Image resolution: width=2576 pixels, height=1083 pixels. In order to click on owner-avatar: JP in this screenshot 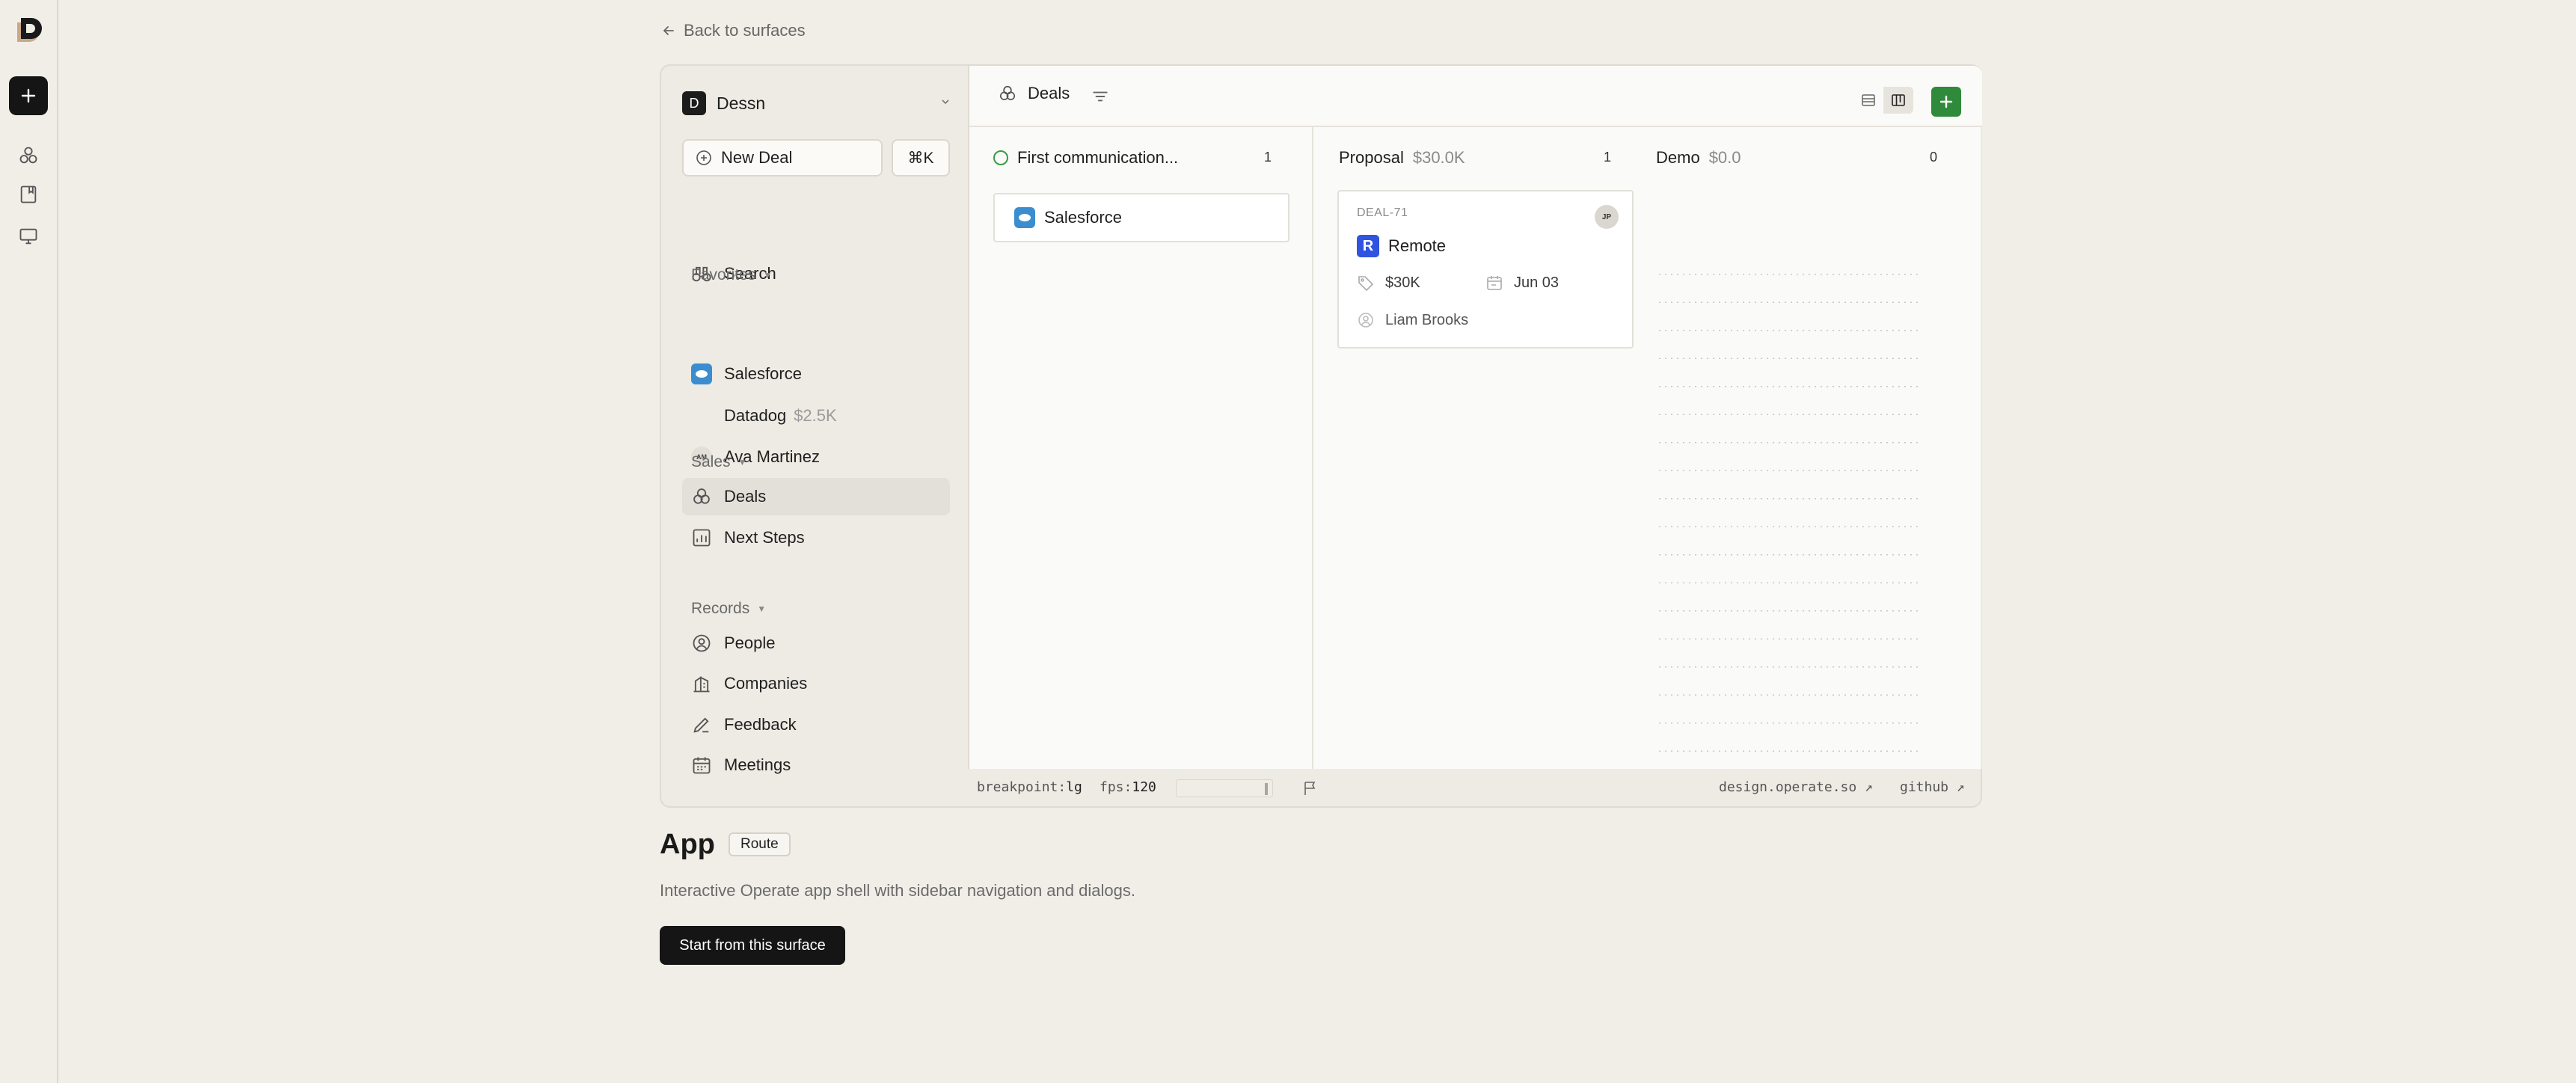, I will do `click(1607, 217)`.